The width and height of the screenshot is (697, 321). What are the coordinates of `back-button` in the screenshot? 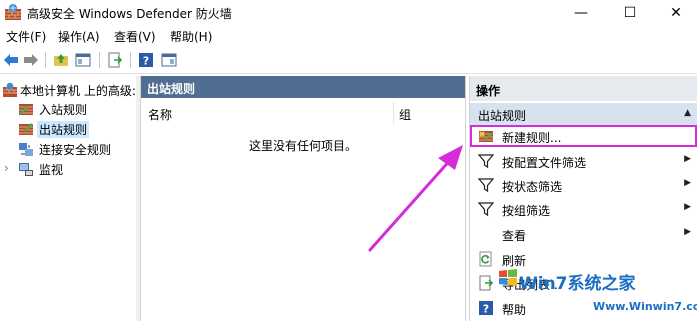 It's located at (11, 60).